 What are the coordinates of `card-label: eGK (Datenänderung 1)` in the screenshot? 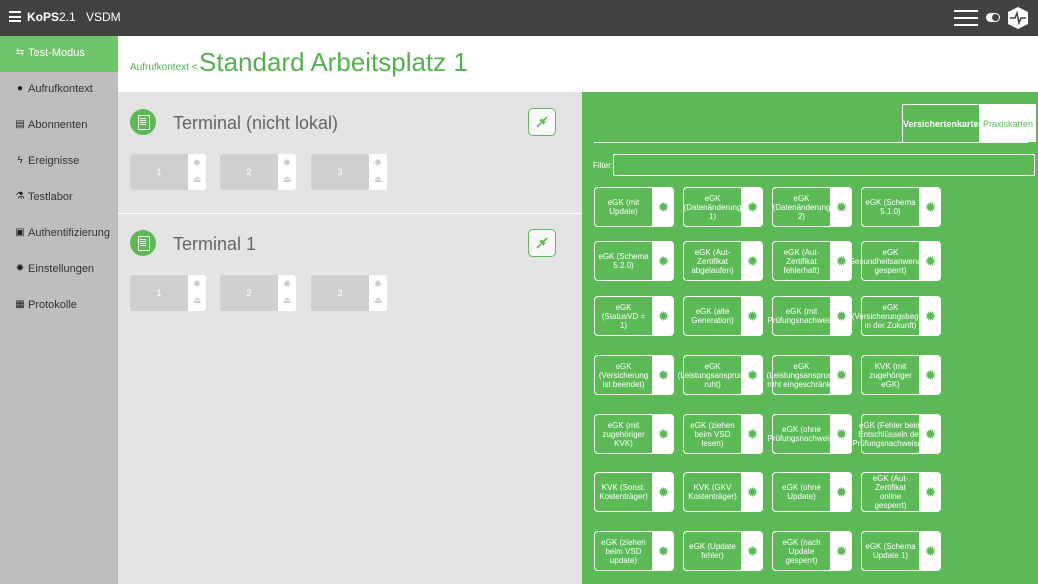 It's located at (712, 207).